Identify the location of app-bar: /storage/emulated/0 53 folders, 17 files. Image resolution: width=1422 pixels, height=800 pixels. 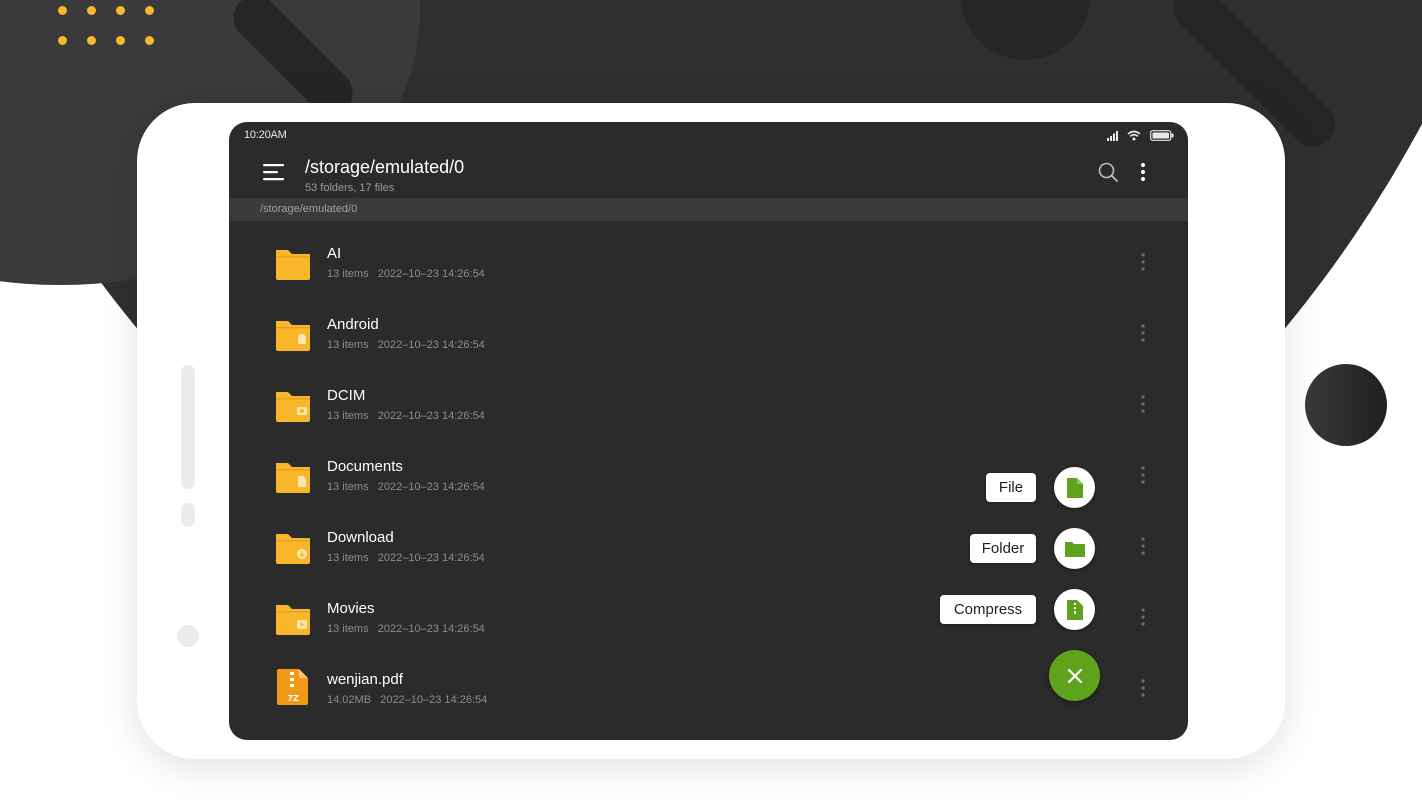
(708, 173).